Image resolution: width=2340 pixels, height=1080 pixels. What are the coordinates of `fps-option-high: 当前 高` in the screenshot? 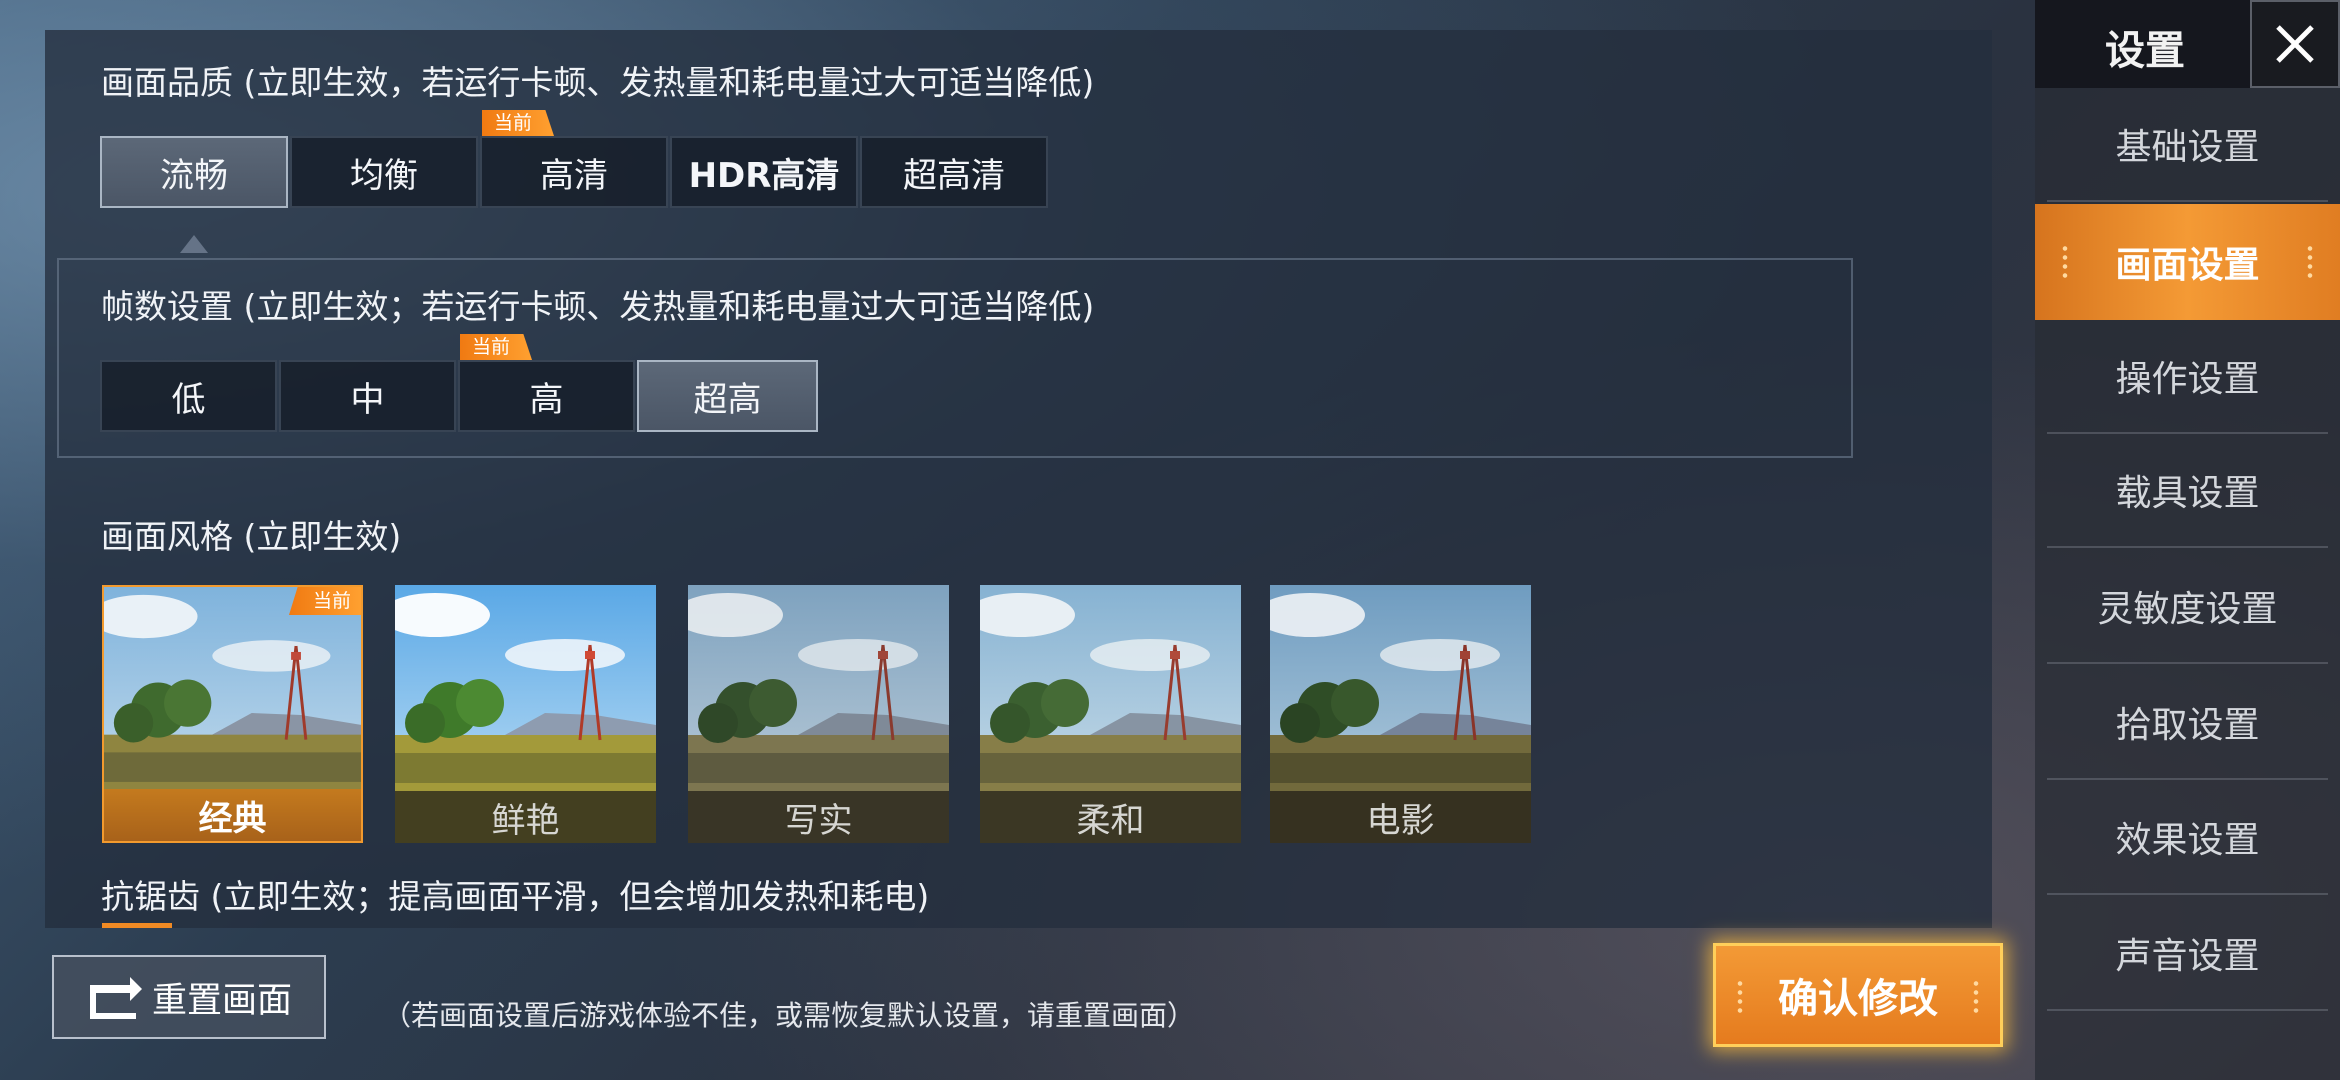 It's located at (546, 383).